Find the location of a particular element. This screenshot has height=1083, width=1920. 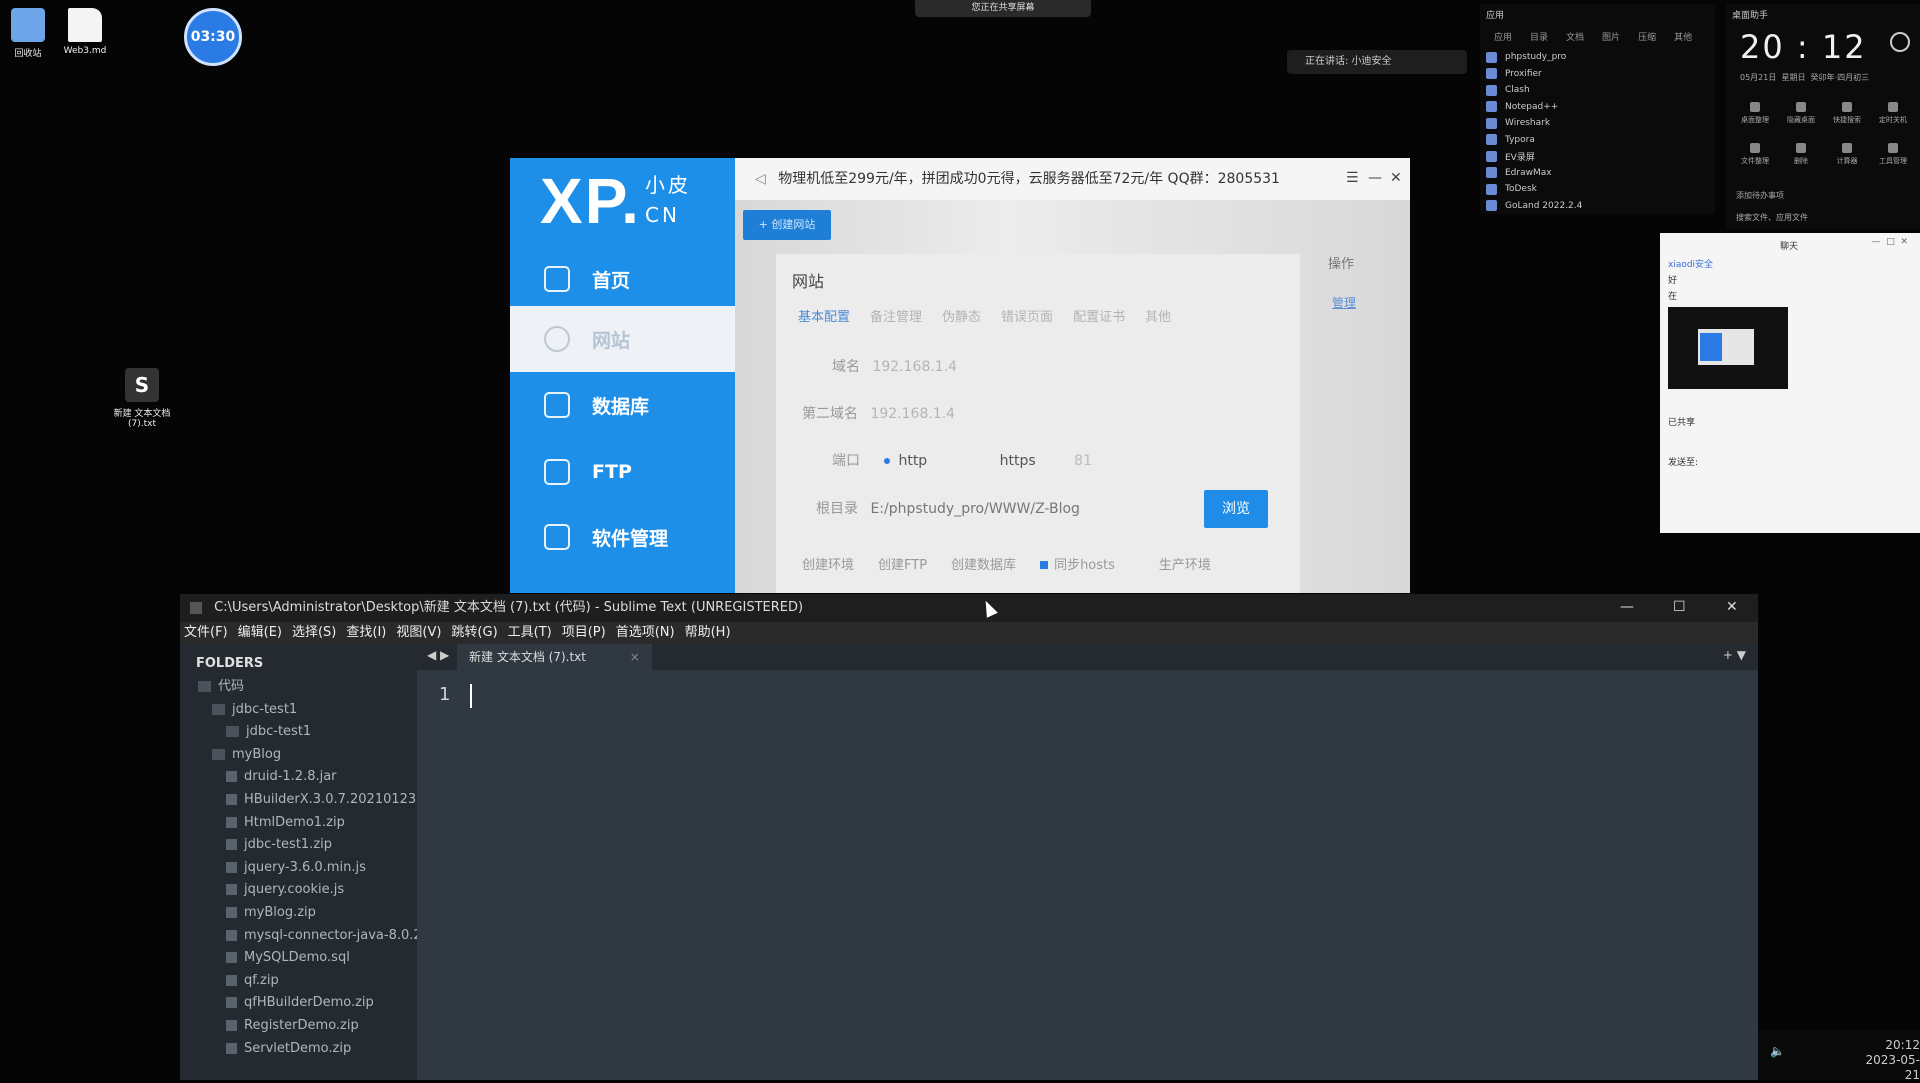

menu-help: 帮助(H) is located at coordinates (708, 633).